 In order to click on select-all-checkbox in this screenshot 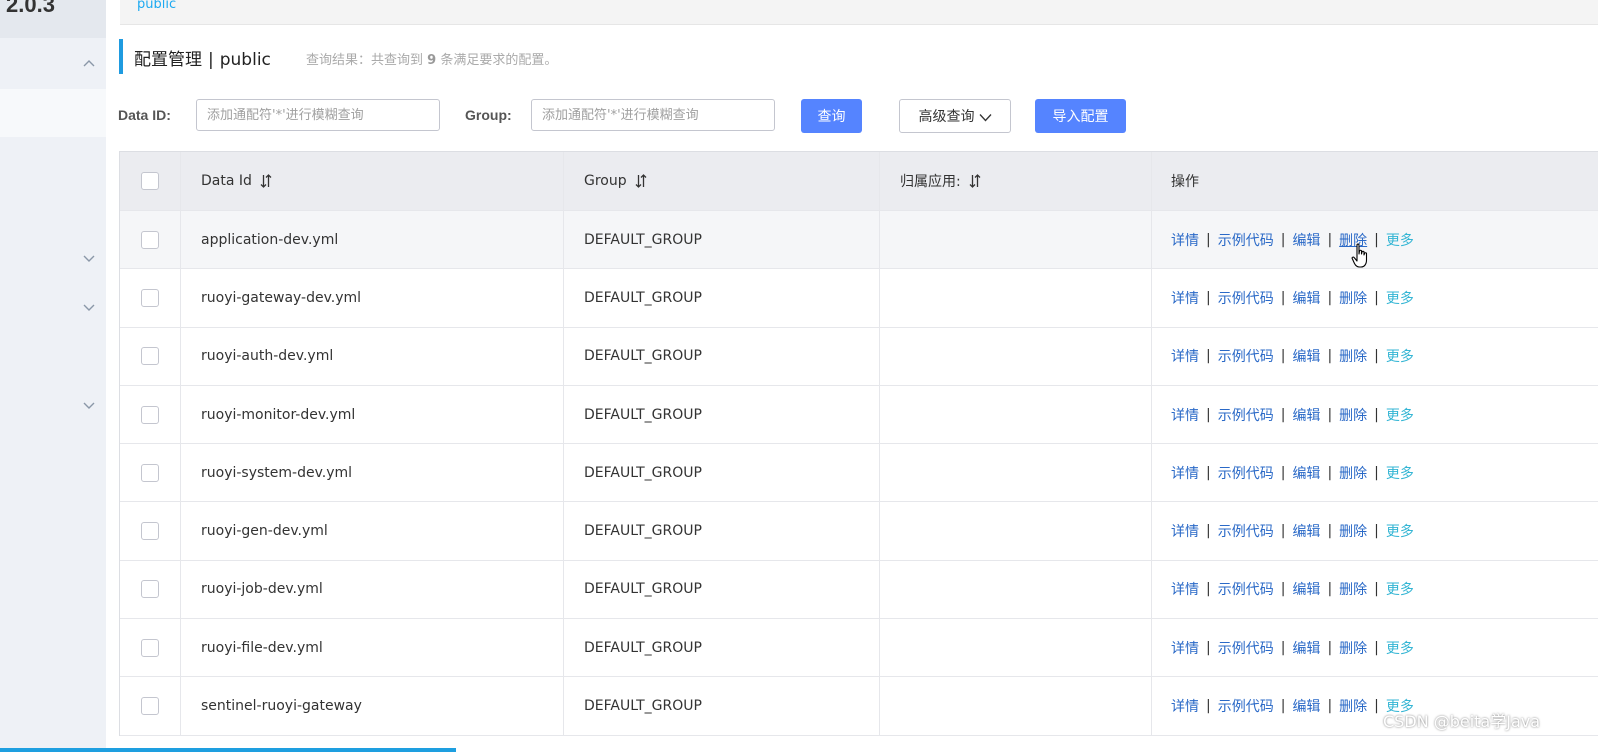, I will do `click(150, 181)`.